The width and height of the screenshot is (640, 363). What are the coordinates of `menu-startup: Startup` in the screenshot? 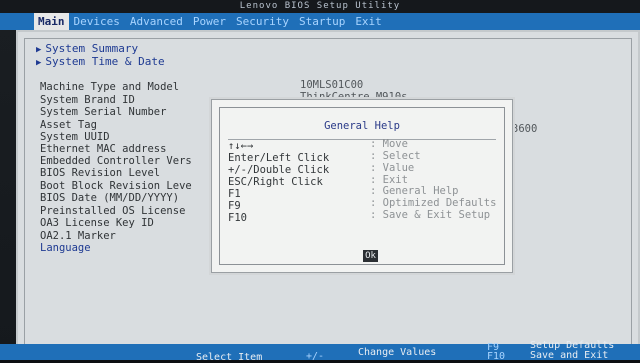 It's located at (322, 21).